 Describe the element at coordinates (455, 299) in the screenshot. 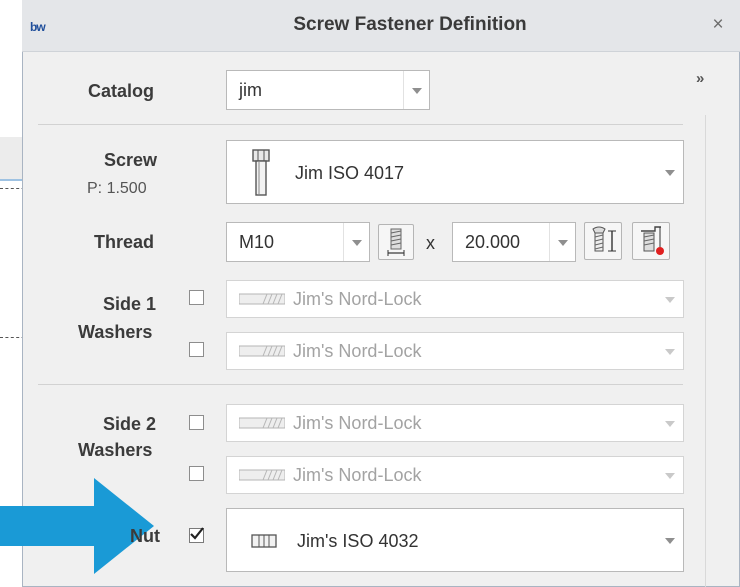

I see `side1-washer1-dropdown: Jim's Nord-Lock` at that location.